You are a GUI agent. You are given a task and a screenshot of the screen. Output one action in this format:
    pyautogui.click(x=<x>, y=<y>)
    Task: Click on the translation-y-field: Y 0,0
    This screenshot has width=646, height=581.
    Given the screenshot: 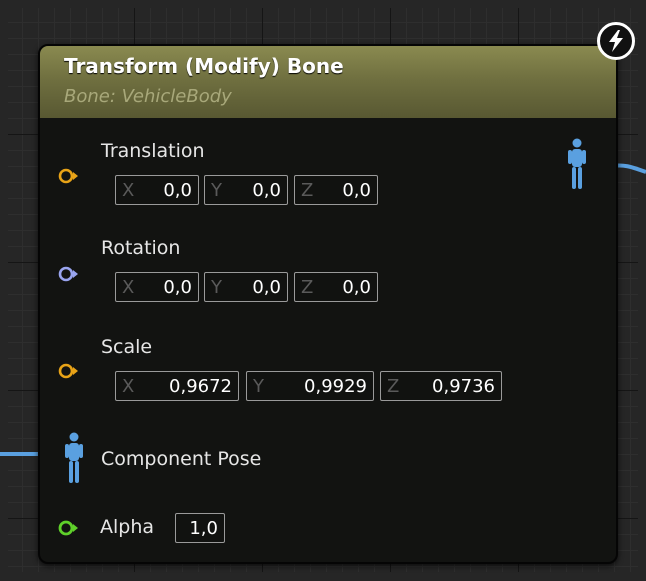 What is the action you would take?
    pyautogui.click(x=246, y=190)
    